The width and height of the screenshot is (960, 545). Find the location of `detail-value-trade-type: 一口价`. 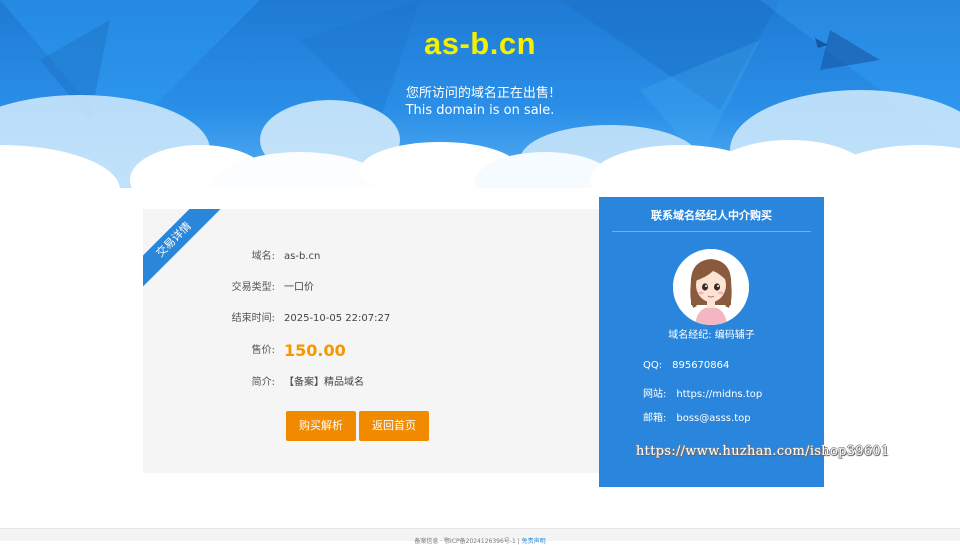

detail-value-trade-type: 一口价 is located at coordinates (299, 287).